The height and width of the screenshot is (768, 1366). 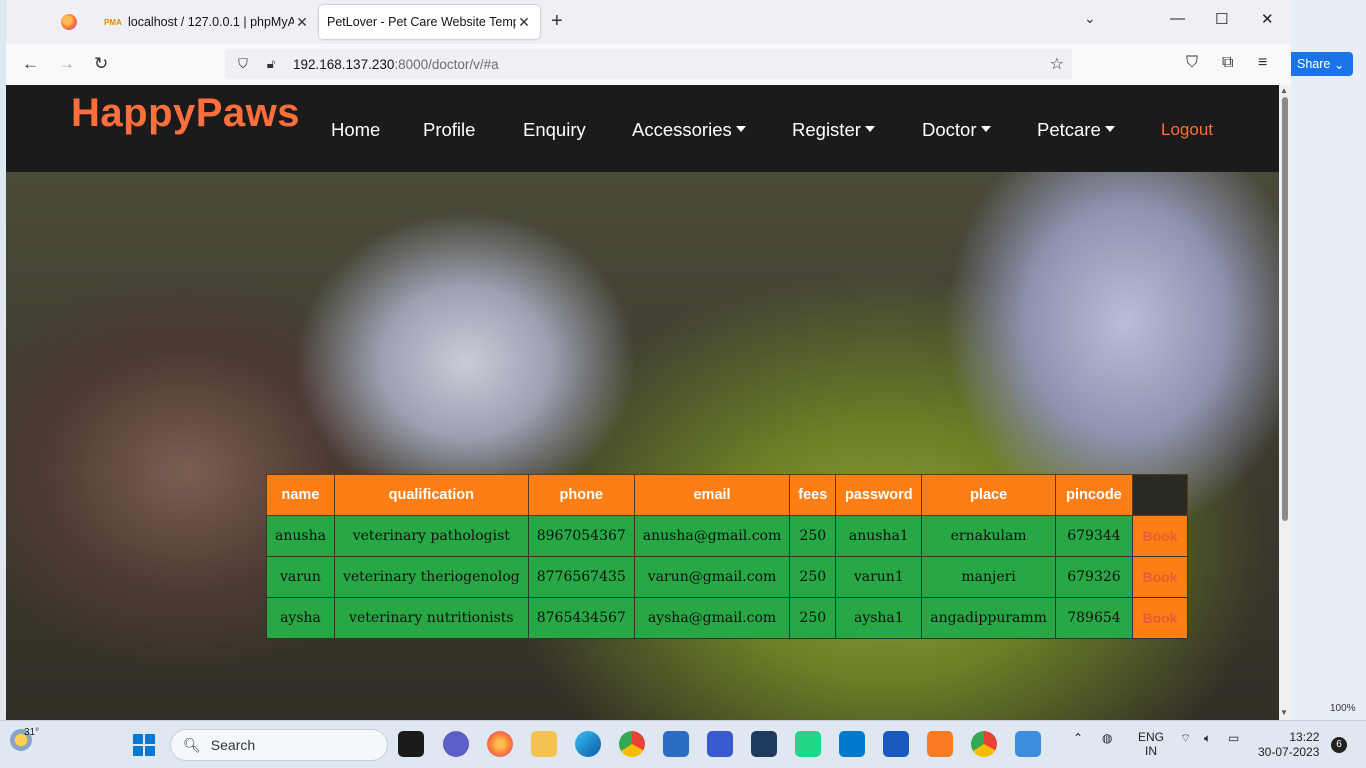 I want to click on cell-pincode: 679344, so click(x=1093, y=536).